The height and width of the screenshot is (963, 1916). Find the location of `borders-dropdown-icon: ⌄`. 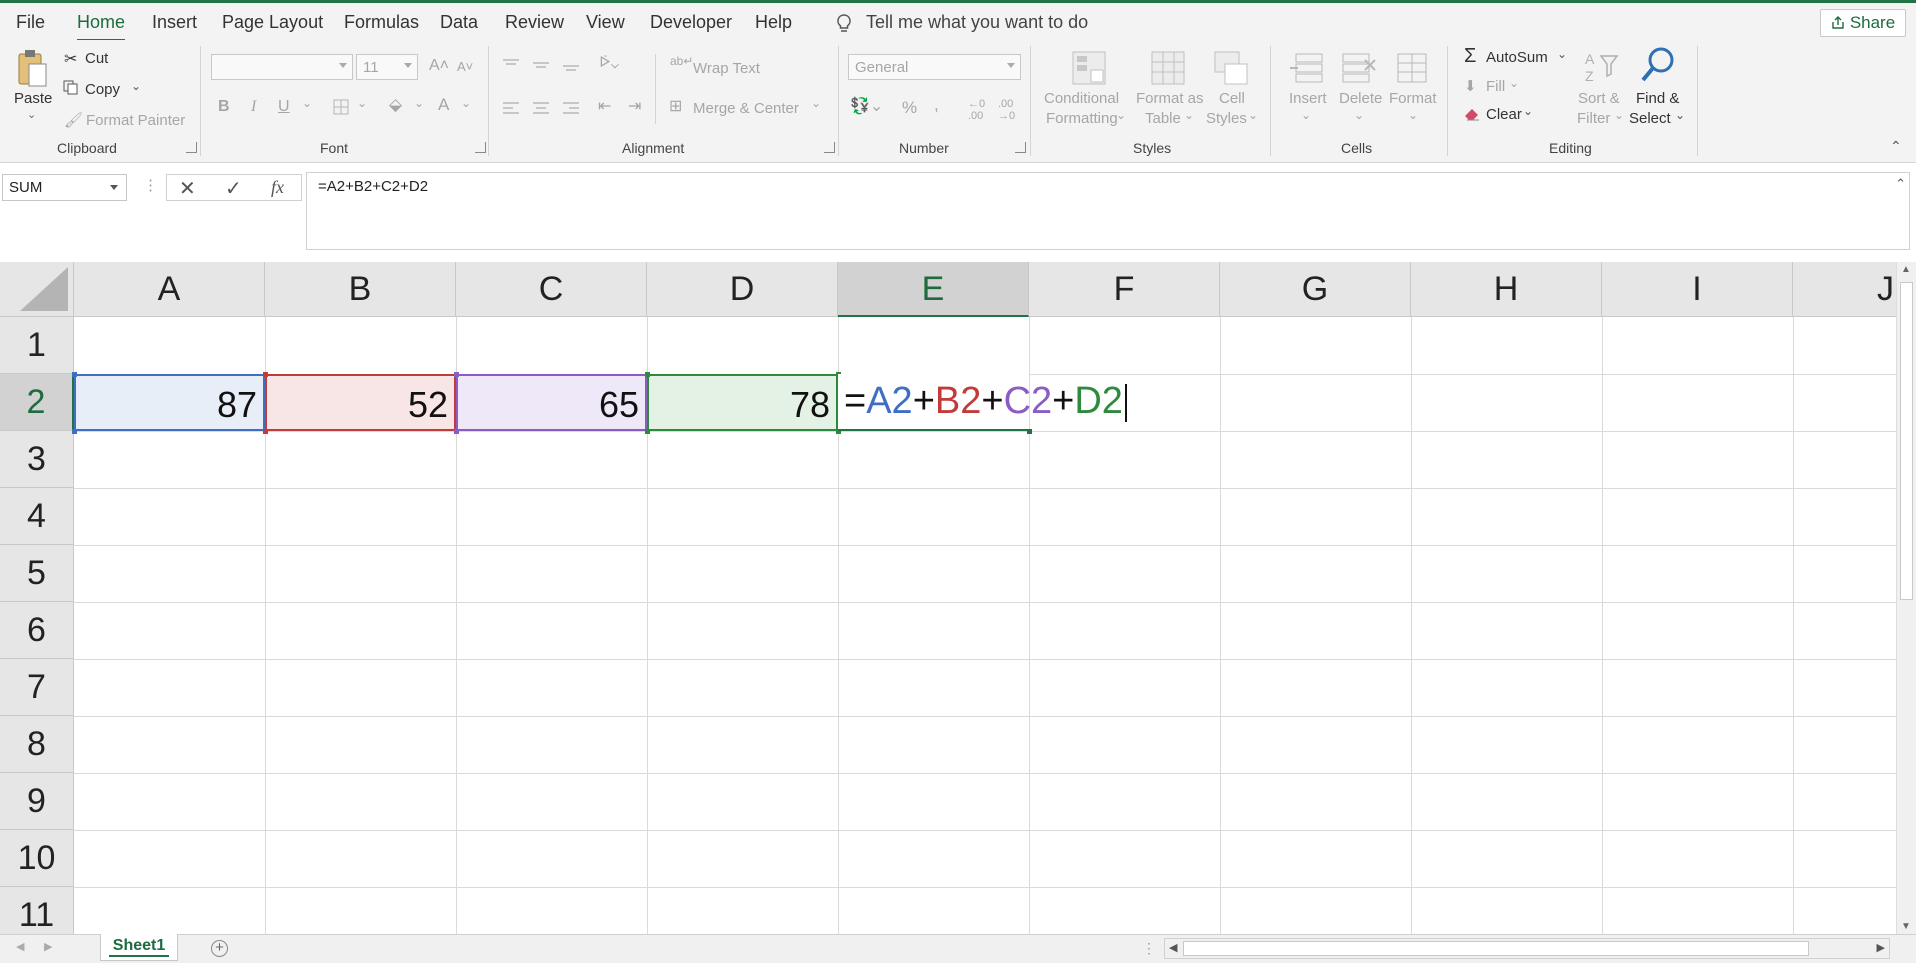

borders-dropdown-icon: ⌄ is located at coordinates (362, 103).